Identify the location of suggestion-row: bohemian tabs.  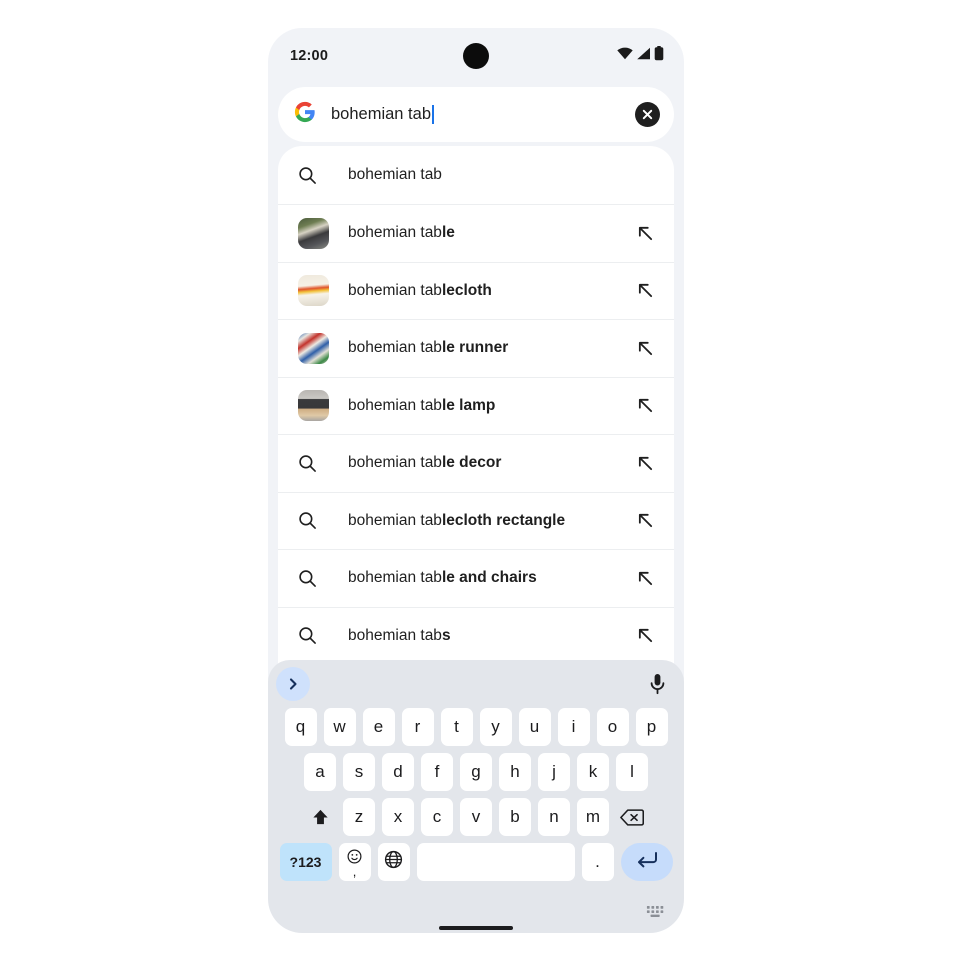
(476, 636).